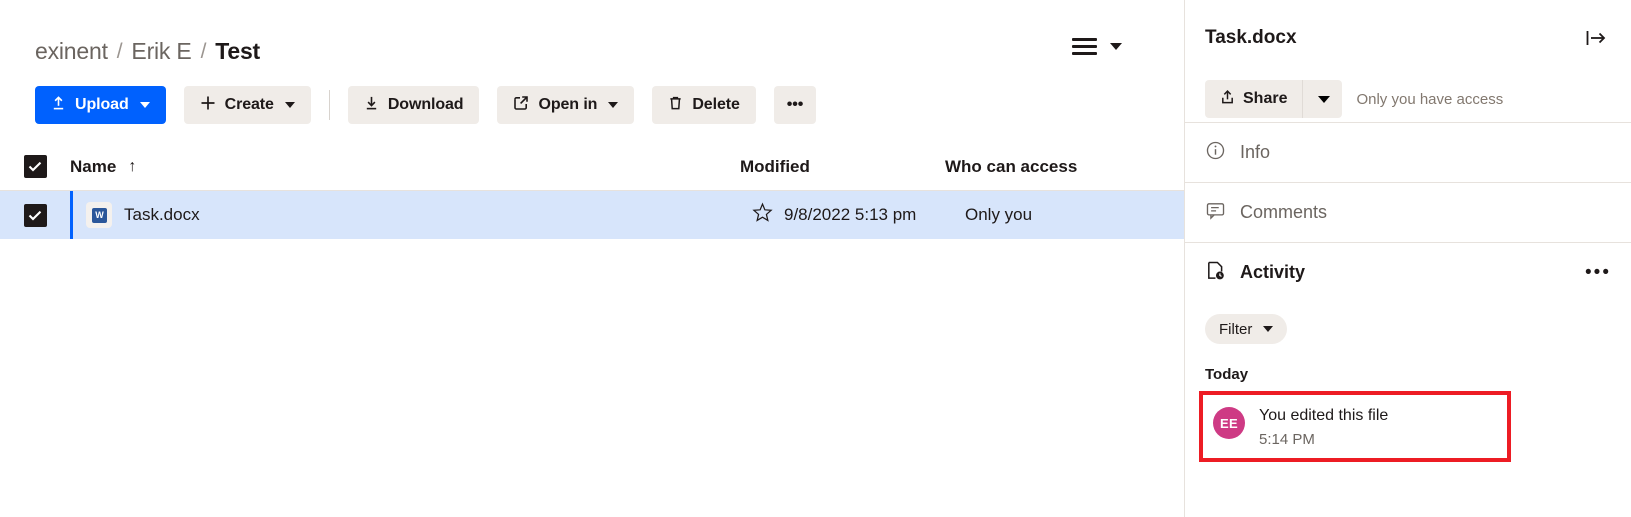 Image resolution: width=1631 pixels, height=517 pixels. I want to click on star-cell, so click(762, 215).